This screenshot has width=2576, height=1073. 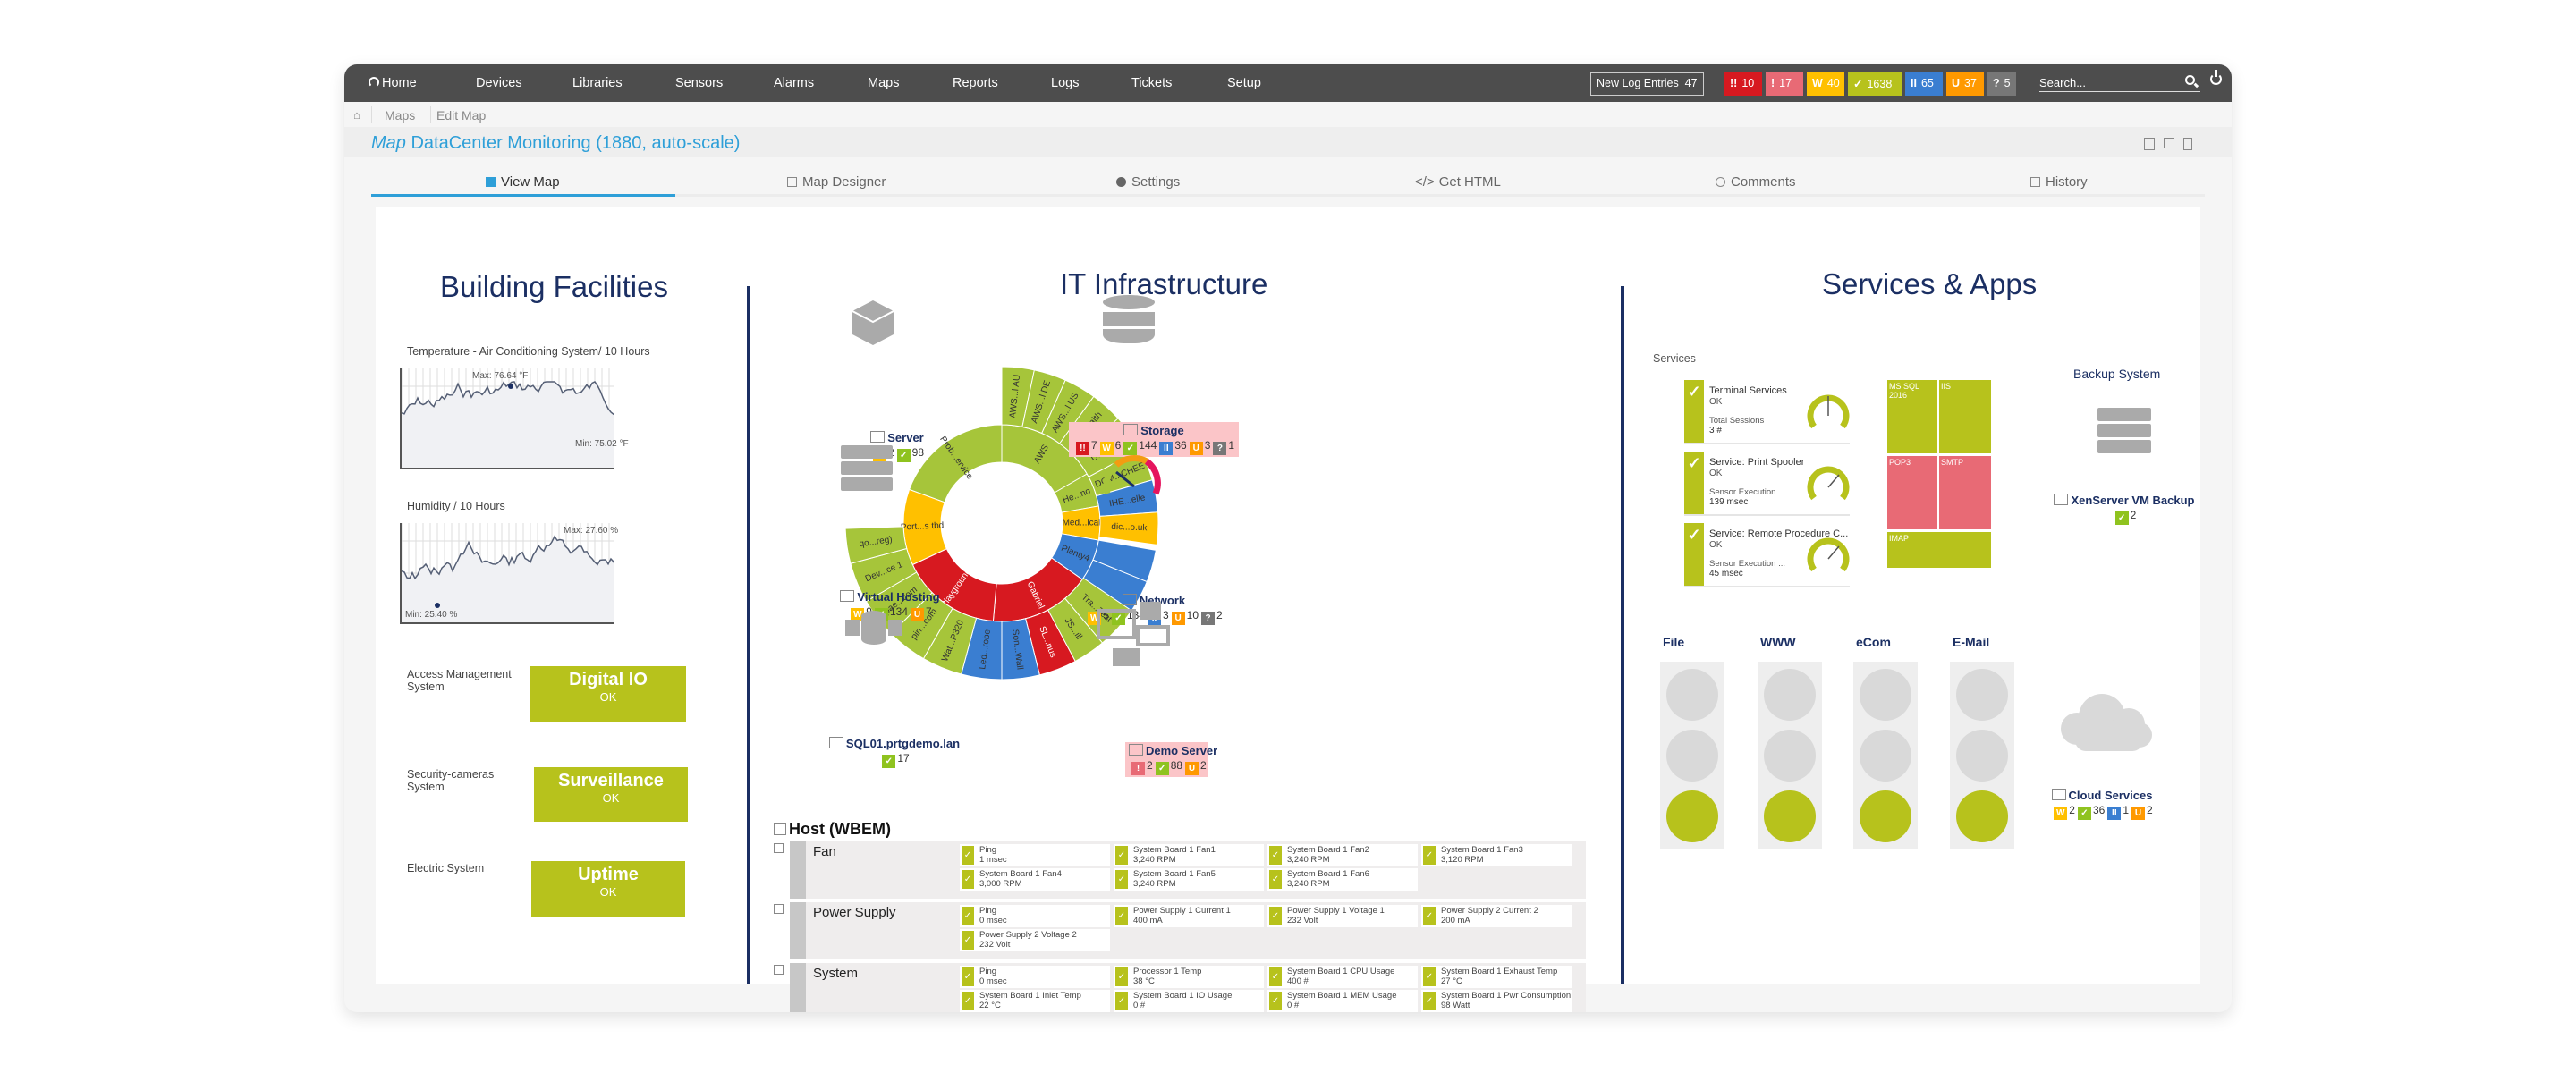 I want to click on sensor-tile: System Board 1 Pwr Consumption98 Watt, so click(x=1496, y=1001).